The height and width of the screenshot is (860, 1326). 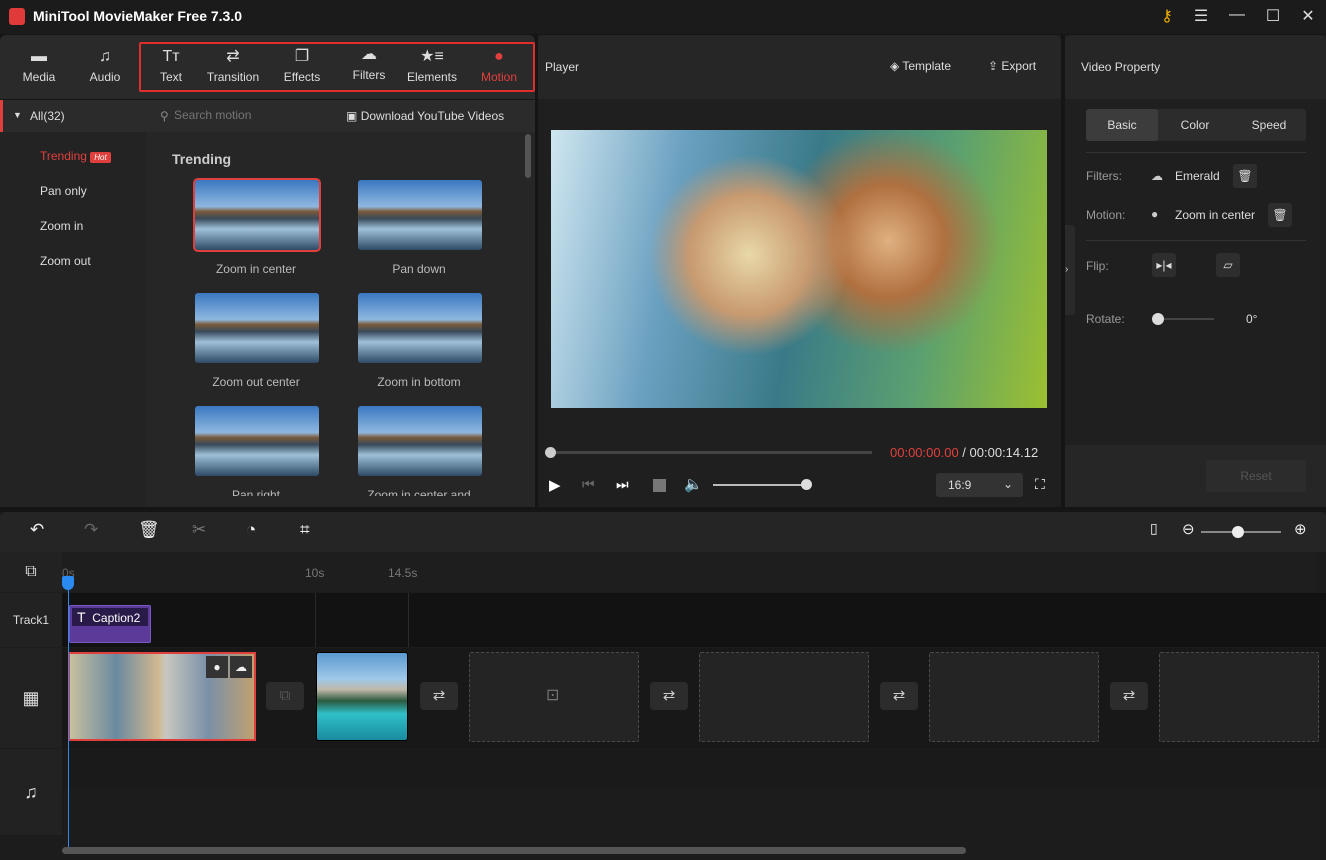 What do you see at coordinates (31, 572) in the screenshot?
I see `add-track-icon: ⧉` at bounding box center [31, 572].